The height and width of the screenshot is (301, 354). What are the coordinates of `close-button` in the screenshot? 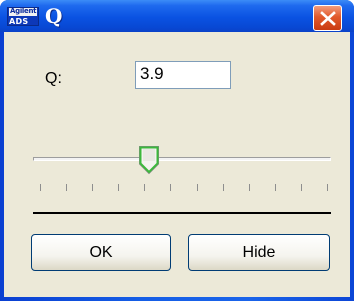 It's located at (327, 18).